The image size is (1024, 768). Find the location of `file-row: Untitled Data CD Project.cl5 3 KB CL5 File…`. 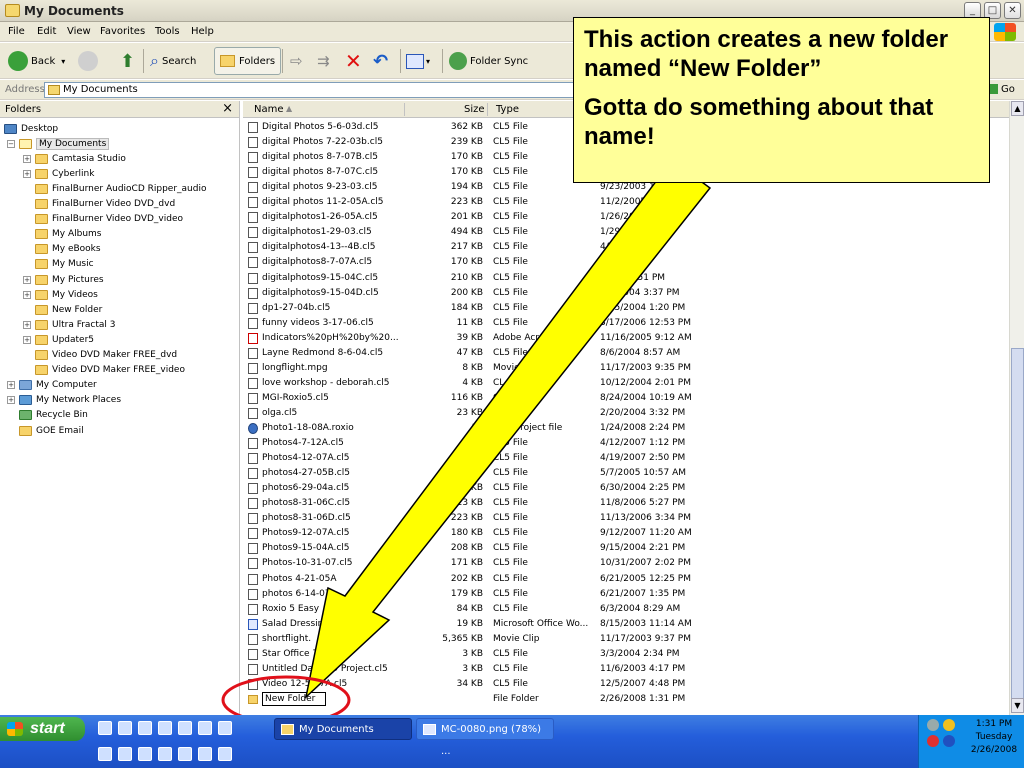

file-row: Untitled Data CD Project.cl5 3 KB CL5 File… is located at coordinates (626, 669).